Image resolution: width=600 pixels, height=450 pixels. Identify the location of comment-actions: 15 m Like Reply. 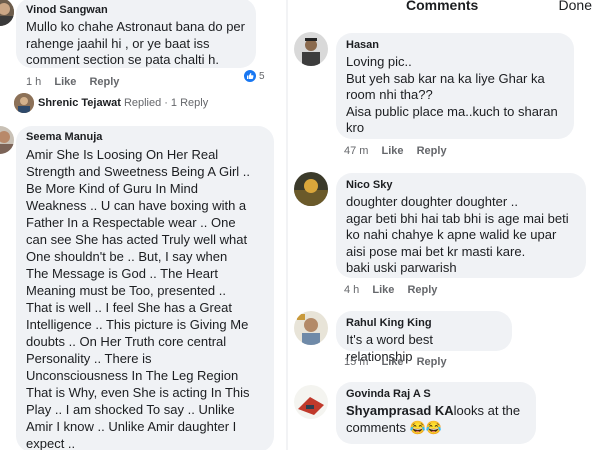
(400, 362).